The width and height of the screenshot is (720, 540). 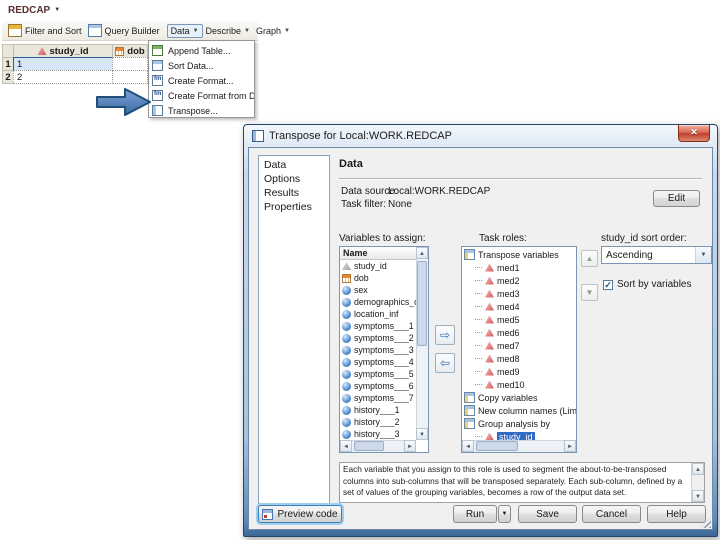 What do you see at coordinates (378, 266) in the screenshot?
I see `variable-item: study_id` at bounding box center [378, 266].